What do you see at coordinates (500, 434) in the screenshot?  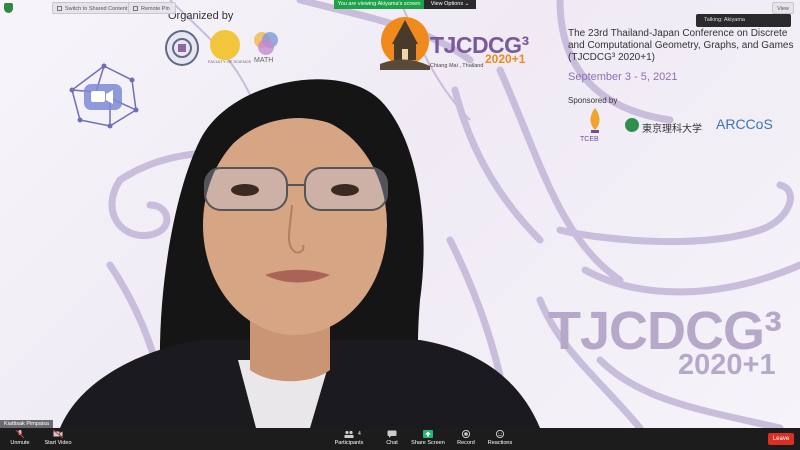 I see `smiley-icon` at bounding box center [500, 434].